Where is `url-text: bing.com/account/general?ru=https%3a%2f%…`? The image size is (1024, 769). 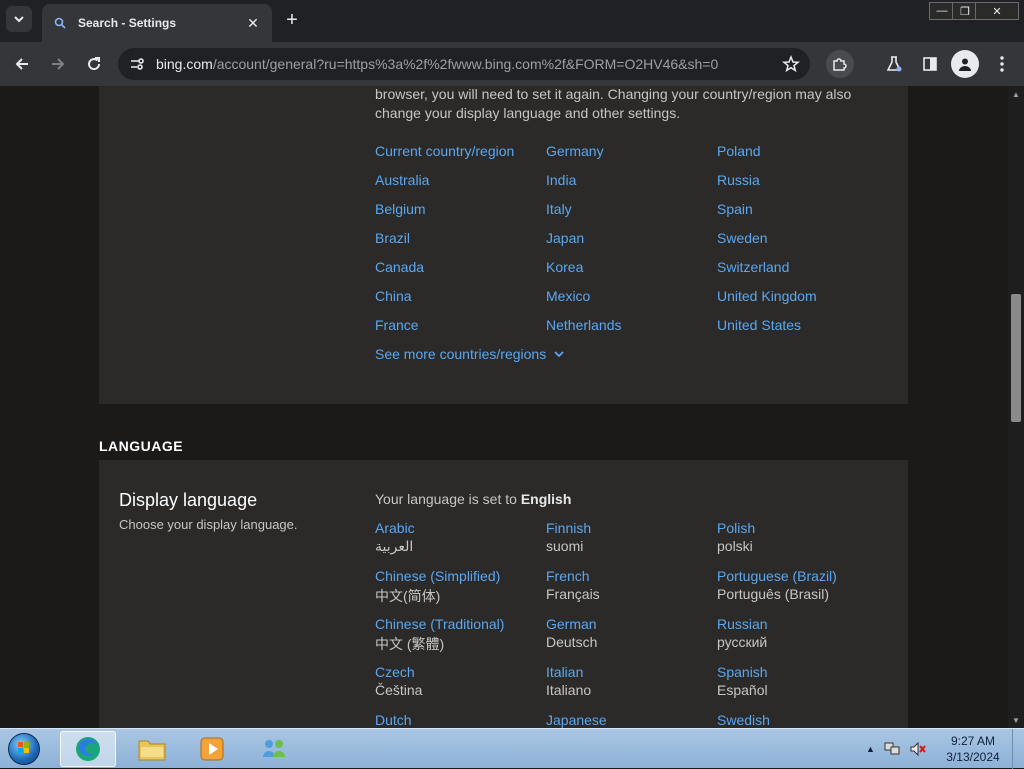 url-text: bing.com/account/general?ru=https%3a%2f%… is located at coordinates (466, 64).